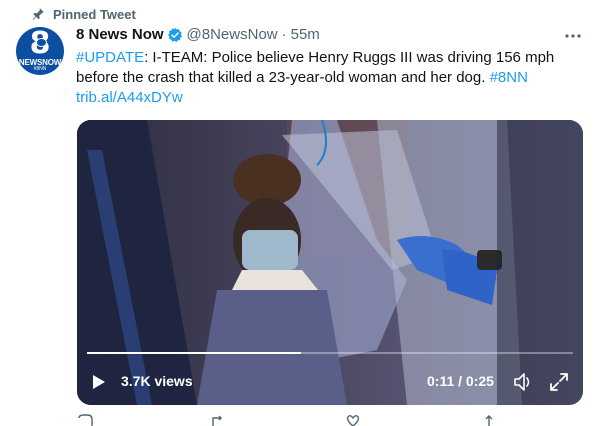 The image size is (599, 426). What do you see at coordinates (311, 420) in the screenshot?
I see `tweet-actions-bar` at bounding box center [311, 420].